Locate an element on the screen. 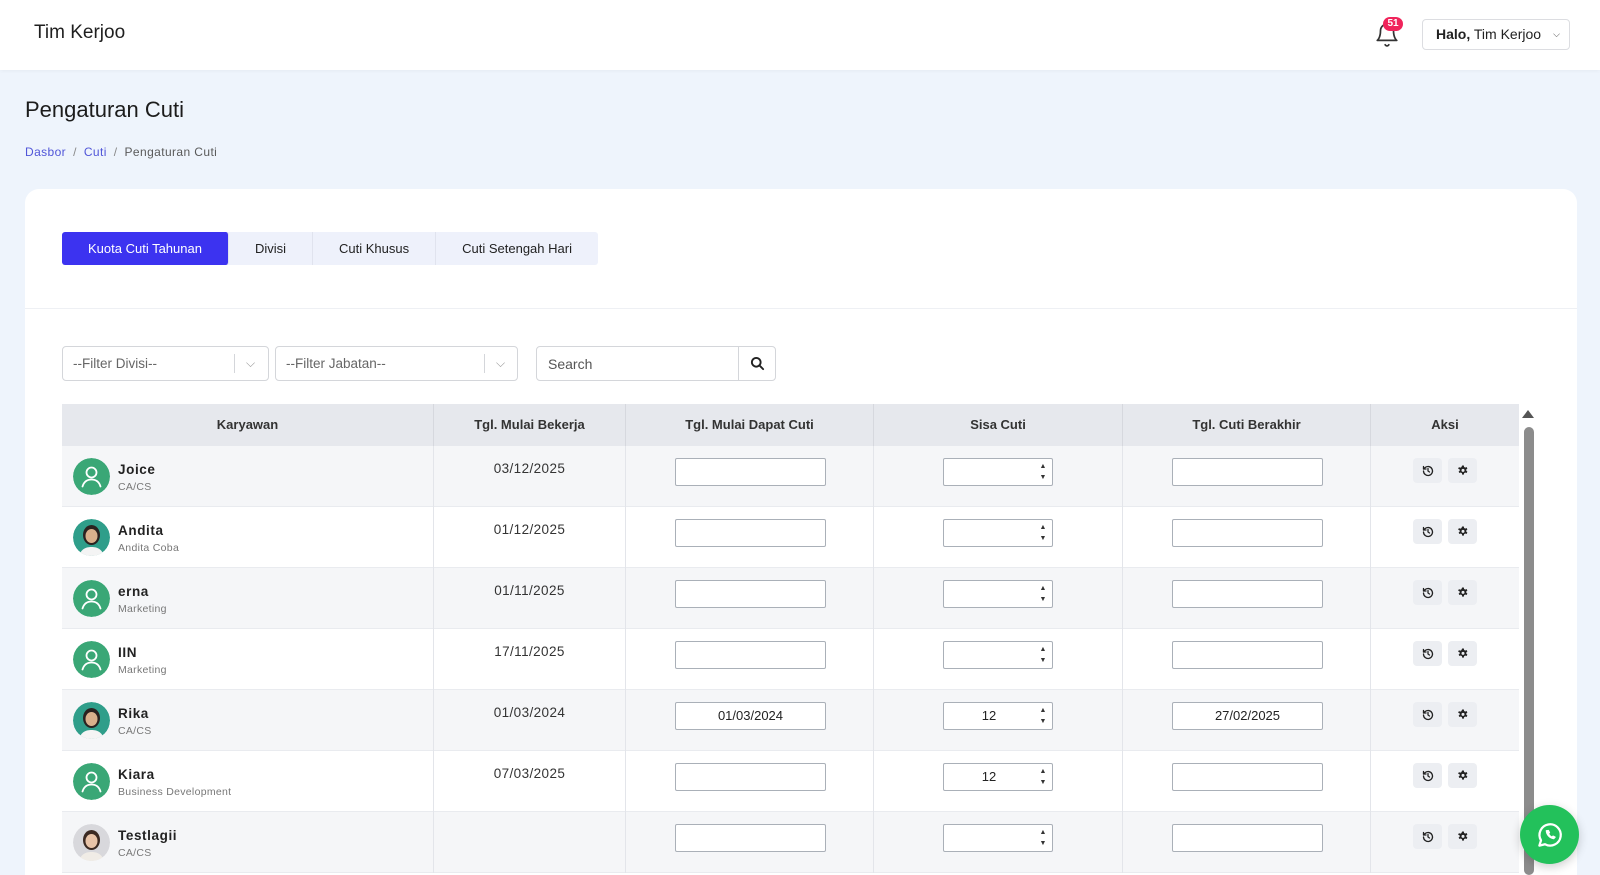 This screenshot has width=1600, height=875. table-row: Testlagii CA/CS ▲ ▼ is located at coordinates (790, 842).